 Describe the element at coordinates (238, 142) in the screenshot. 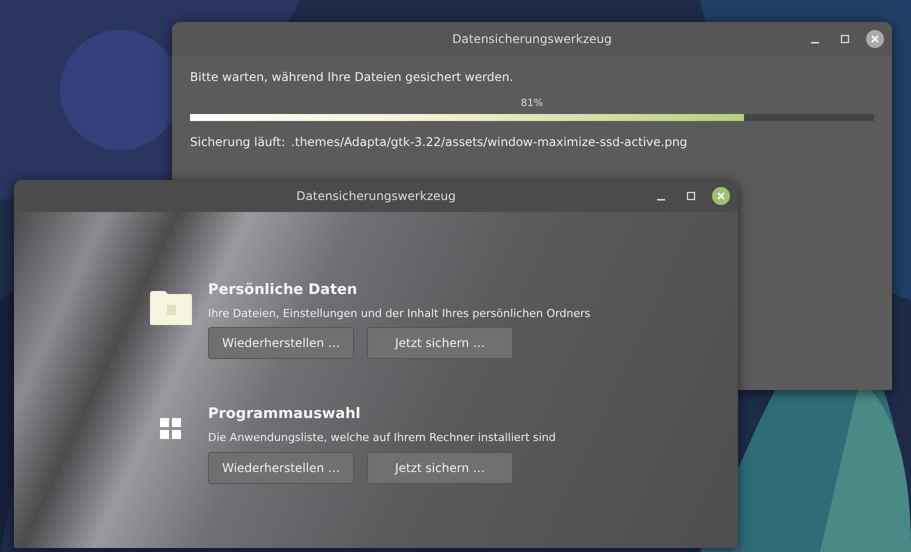

I see `status-label: Sicherung läuft:` at that location.